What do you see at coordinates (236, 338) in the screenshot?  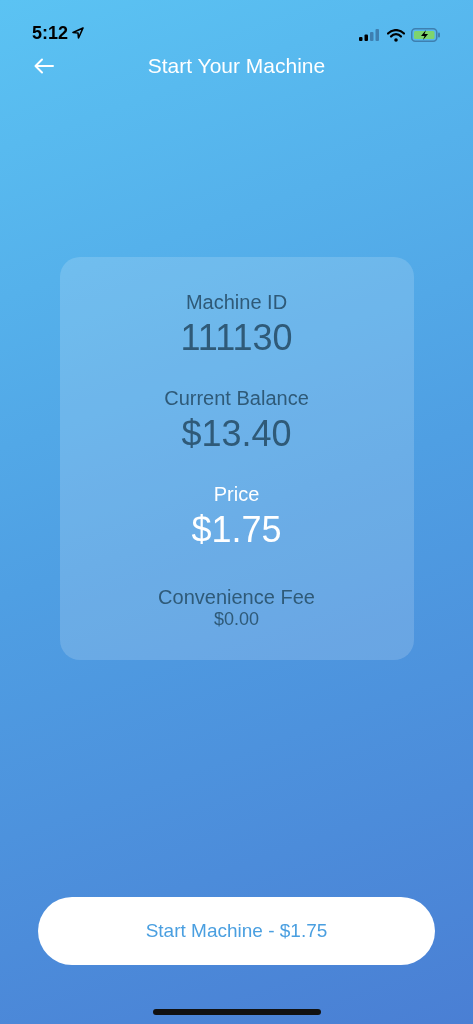 I see `field-value: 111130` at bounding box center [236, 338].